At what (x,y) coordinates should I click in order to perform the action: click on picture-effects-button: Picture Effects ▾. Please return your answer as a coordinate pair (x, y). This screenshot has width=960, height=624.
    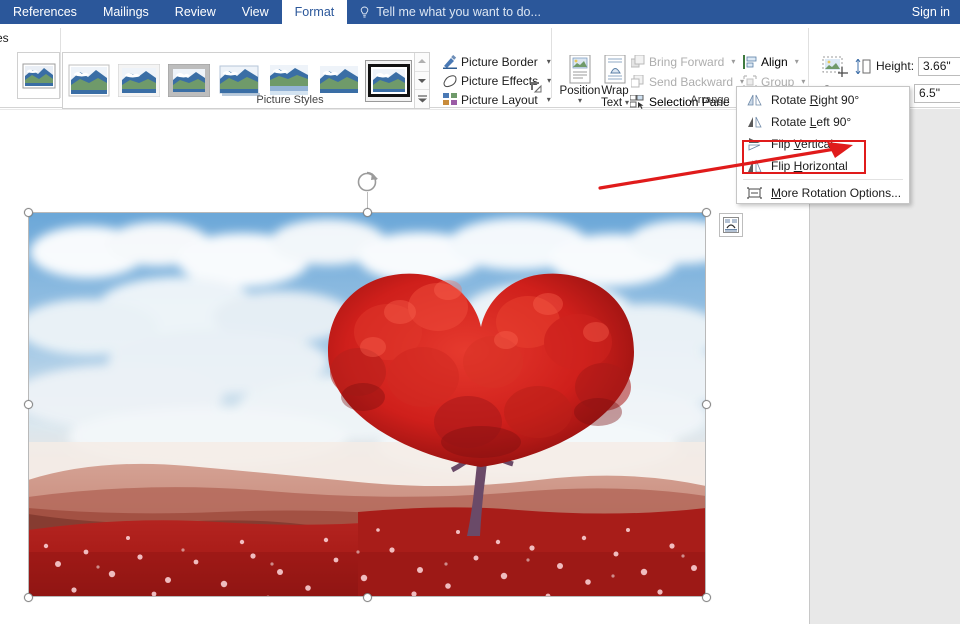
    Looking at the image, I should click on (497, 80).